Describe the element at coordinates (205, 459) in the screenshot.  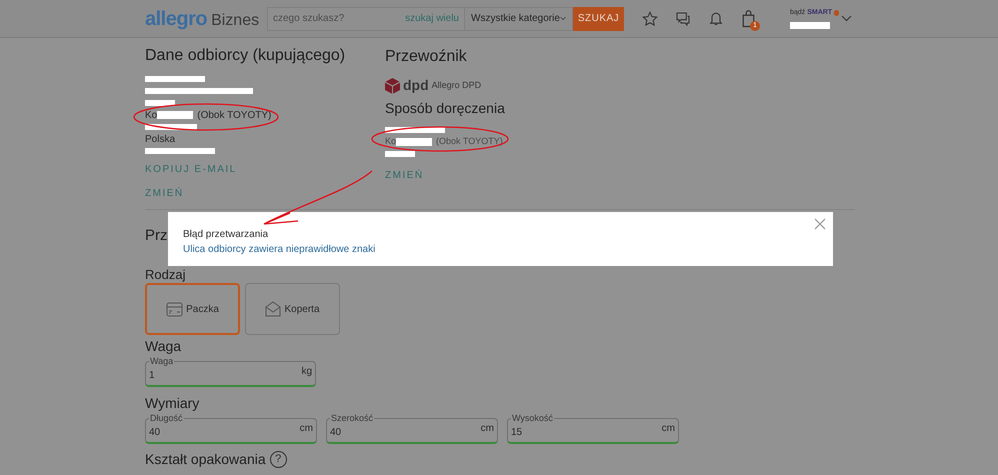
I see `package-shape-heading: Kształt opakowania` at that location.